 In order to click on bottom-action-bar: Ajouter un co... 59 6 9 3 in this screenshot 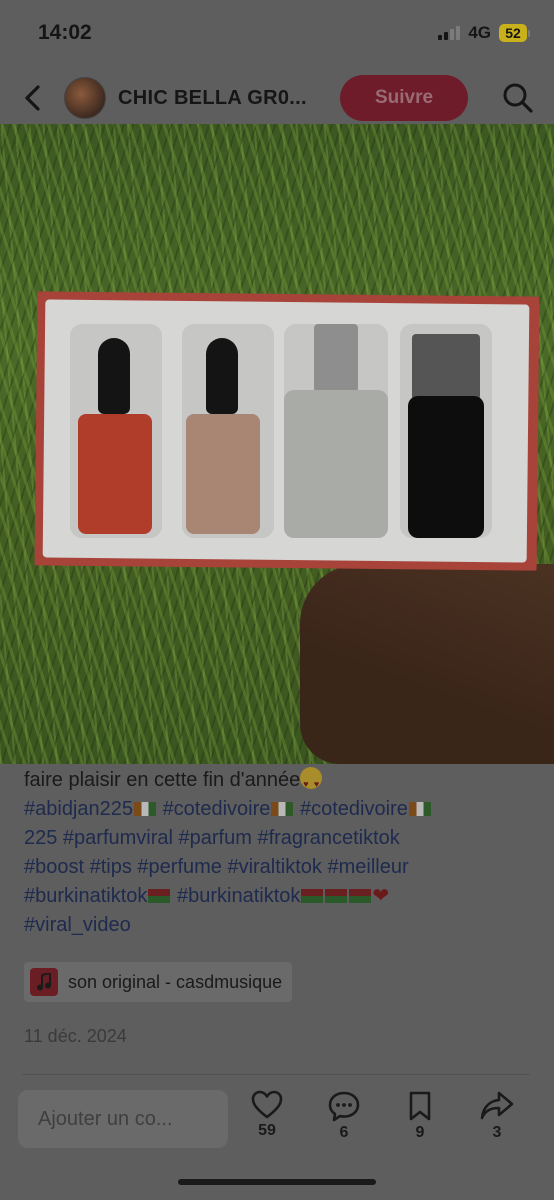, I will do `click(277, 1121)`.